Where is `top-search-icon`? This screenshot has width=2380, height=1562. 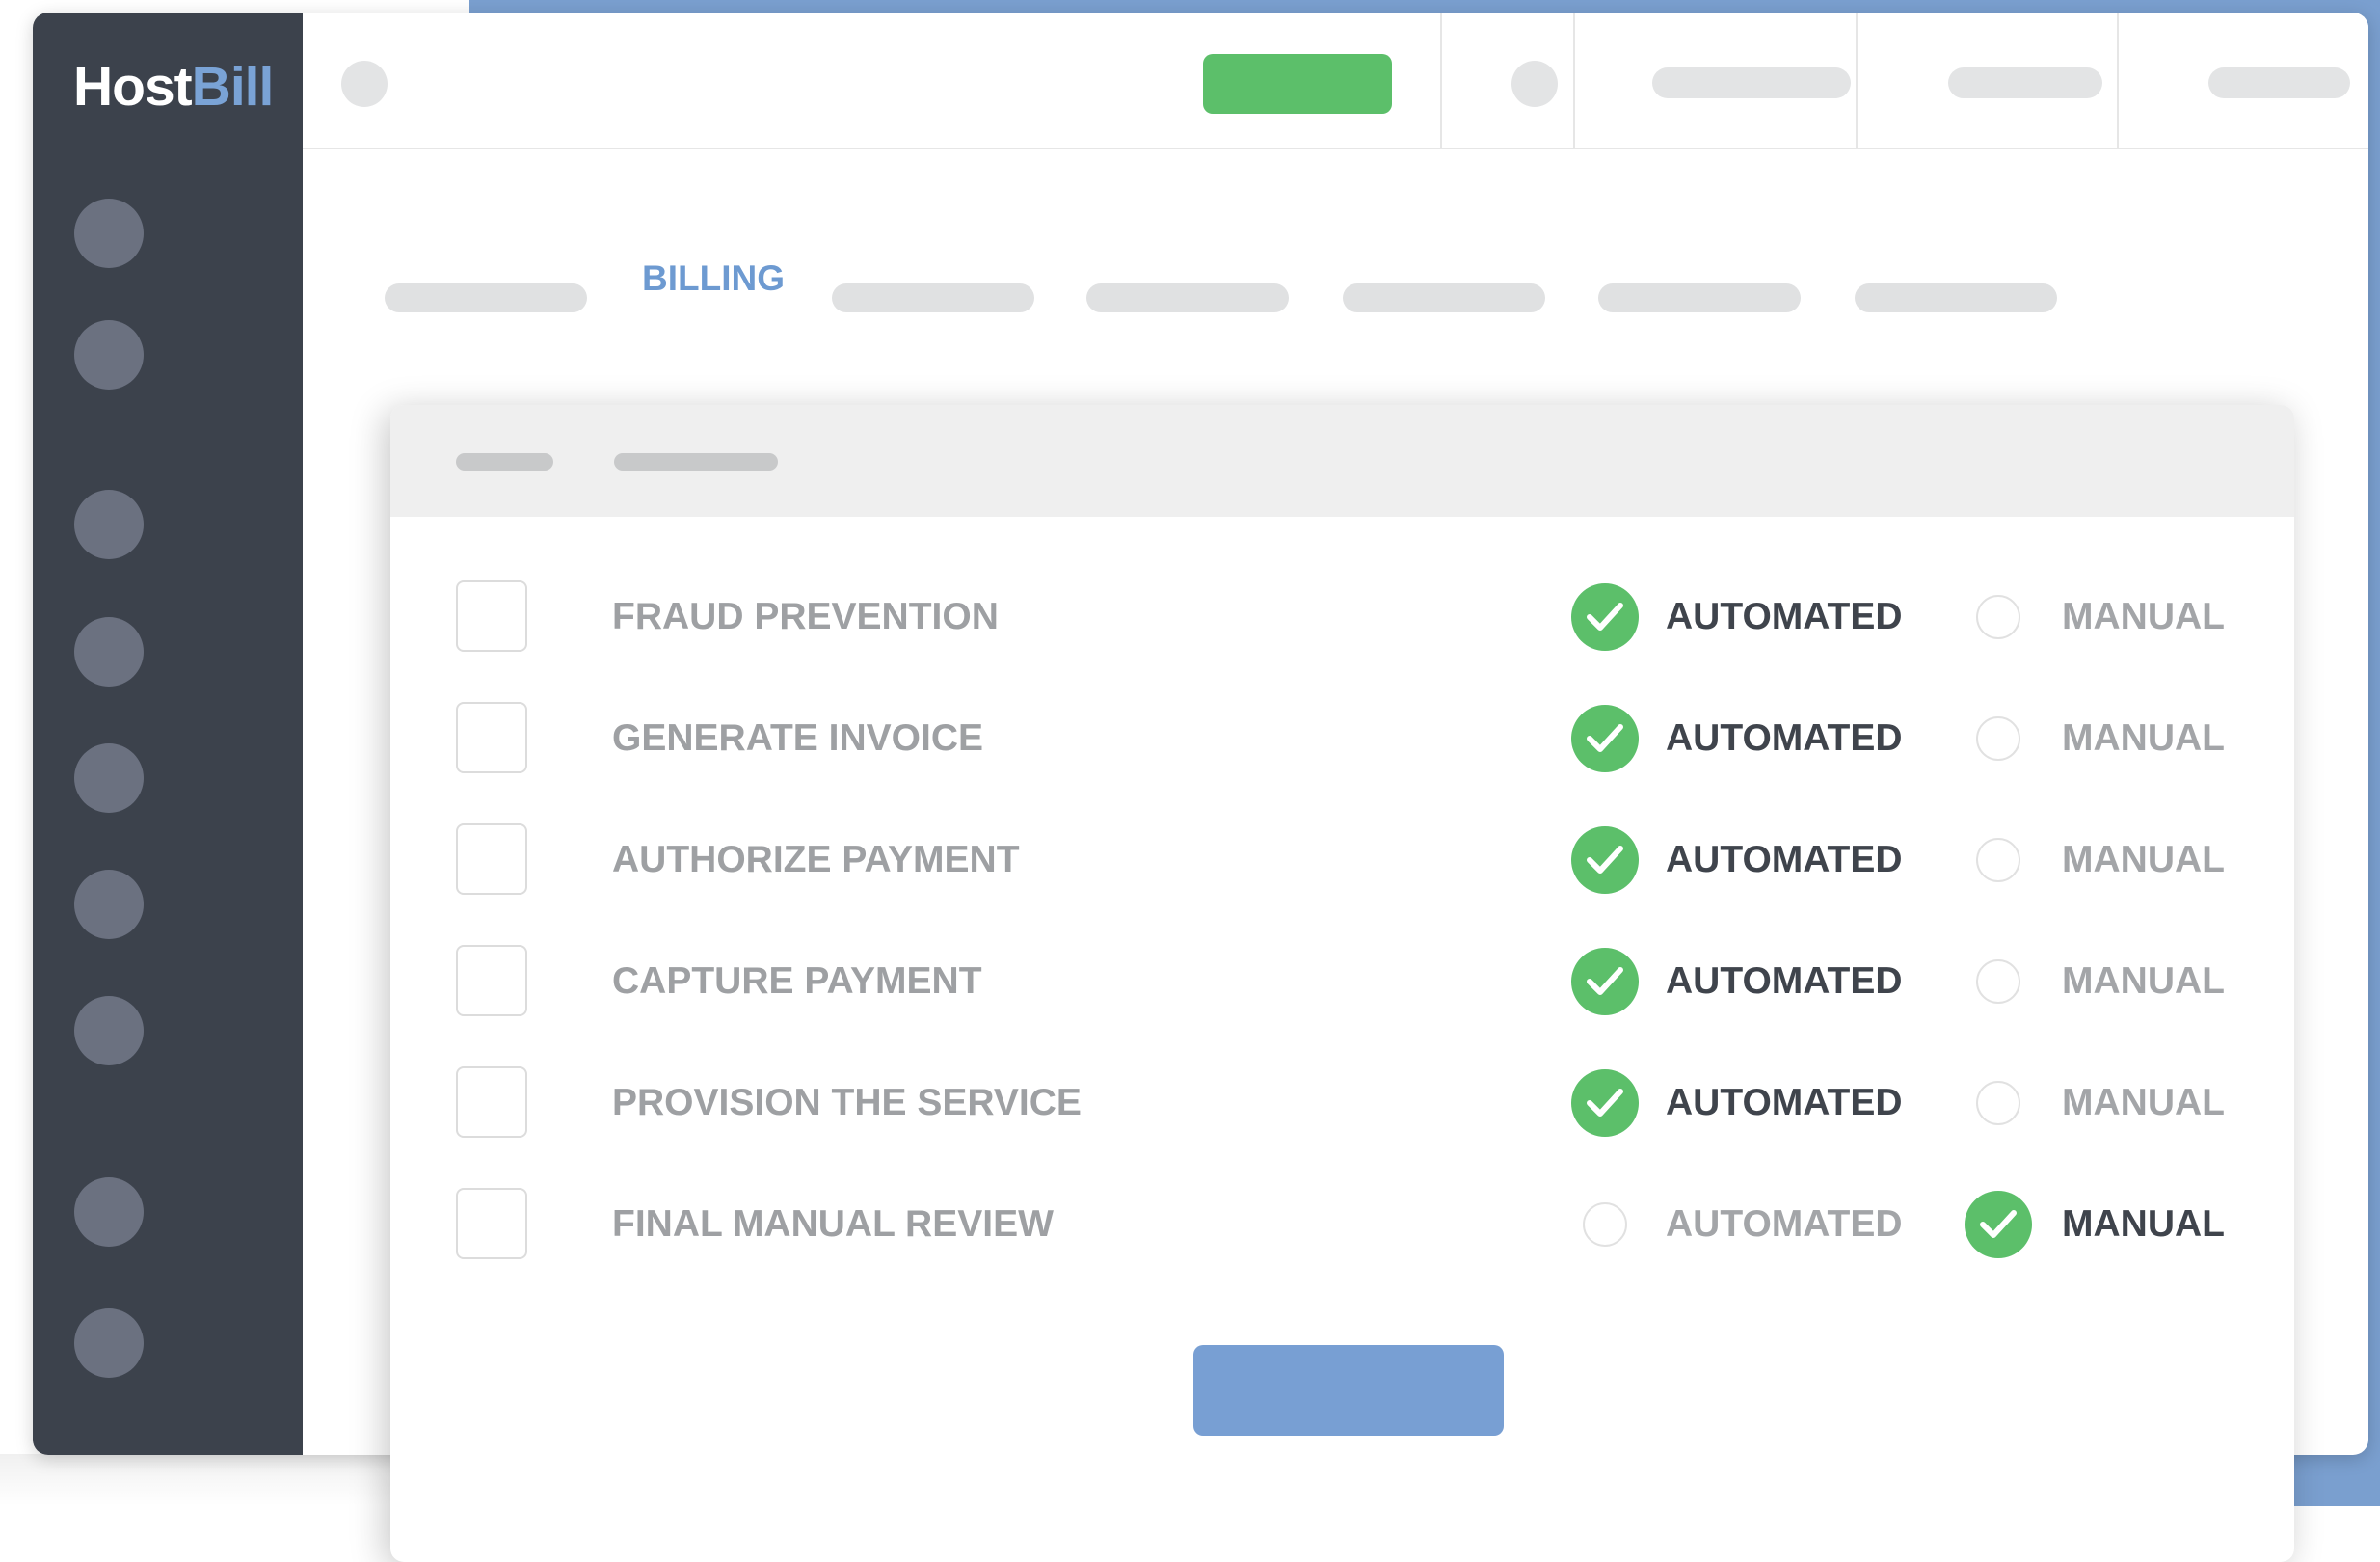
top-search-icon is located at coordinates (364, 84).